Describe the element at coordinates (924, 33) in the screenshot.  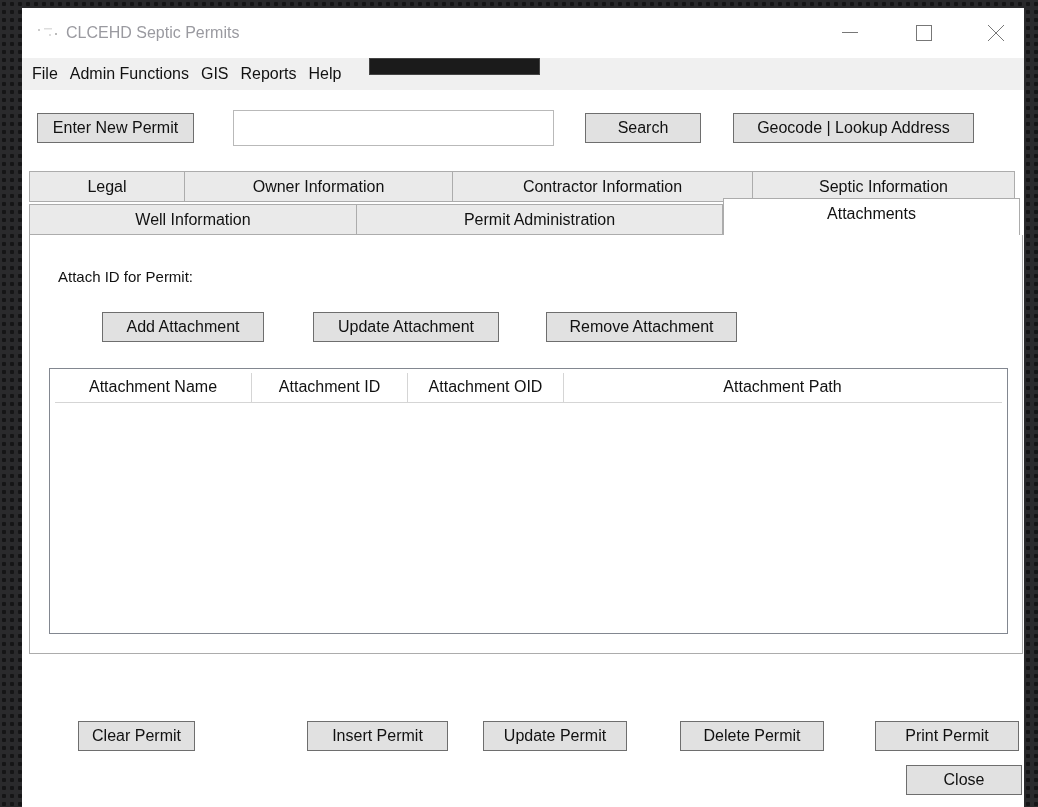
I see `maximize-icon` at that location.